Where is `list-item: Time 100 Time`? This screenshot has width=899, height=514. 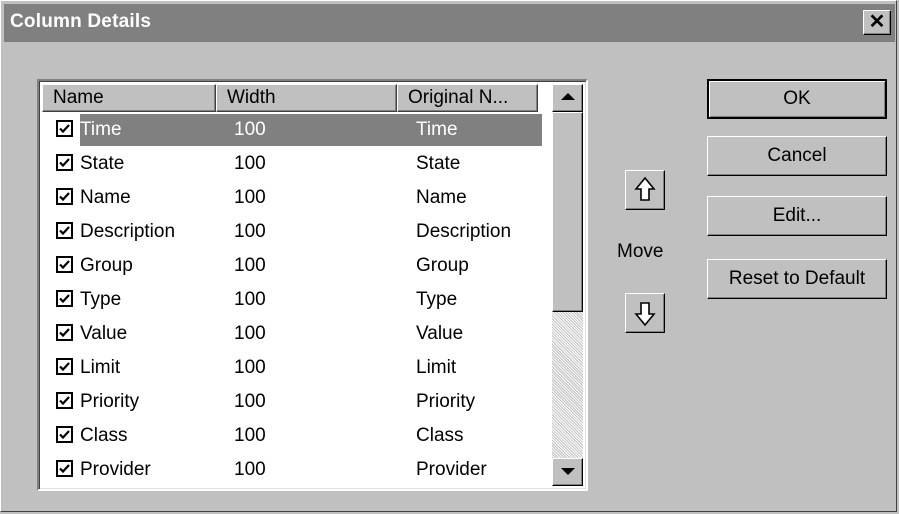
list-item: Time 100 Time is located at coordinates (292, 131).